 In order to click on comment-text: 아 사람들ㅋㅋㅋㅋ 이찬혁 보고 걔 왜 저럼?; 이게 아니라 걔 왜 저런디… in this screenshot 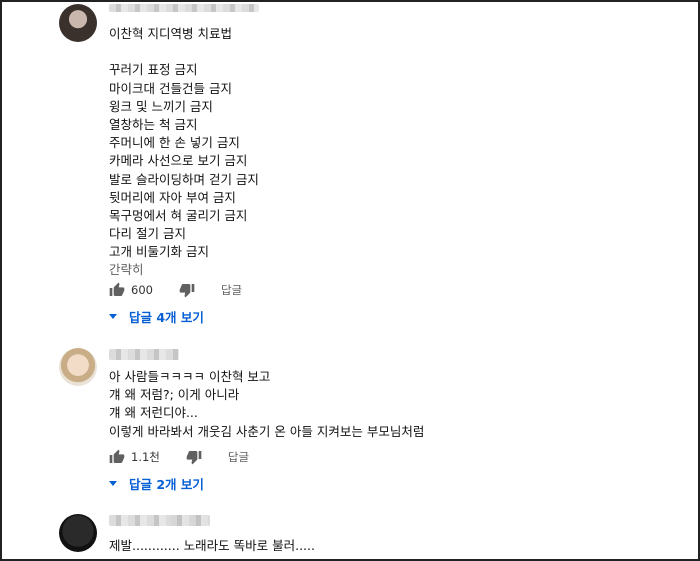, I will do `click(266, 404)`.